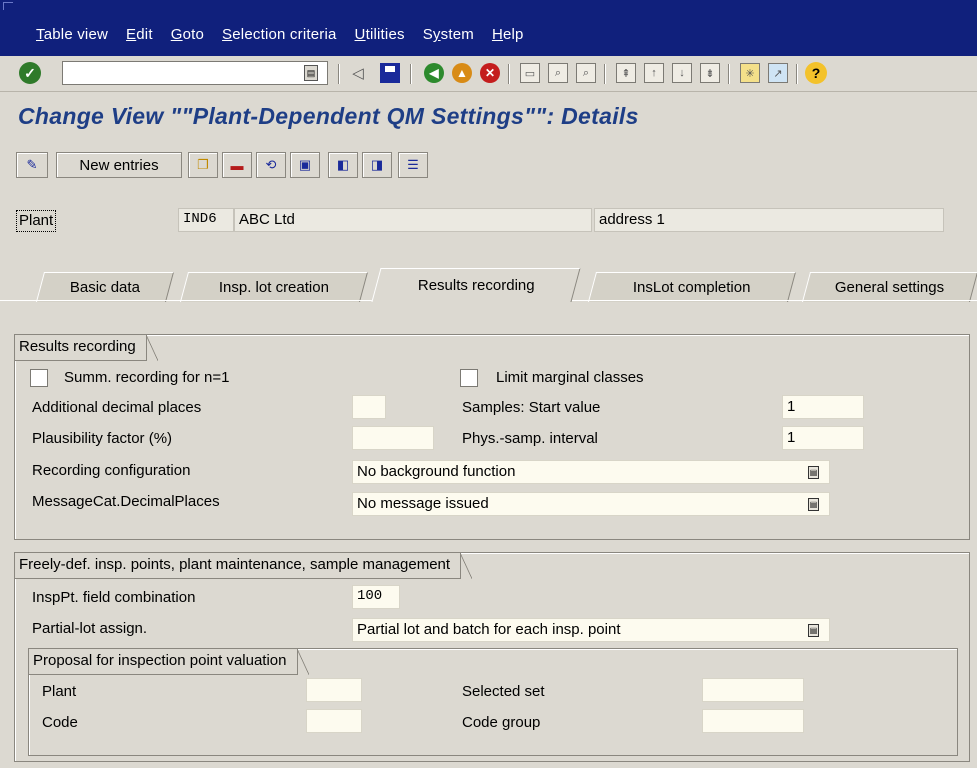 This screenshot has width=977, height=768. I want to click on command-field, so click(195, 73).